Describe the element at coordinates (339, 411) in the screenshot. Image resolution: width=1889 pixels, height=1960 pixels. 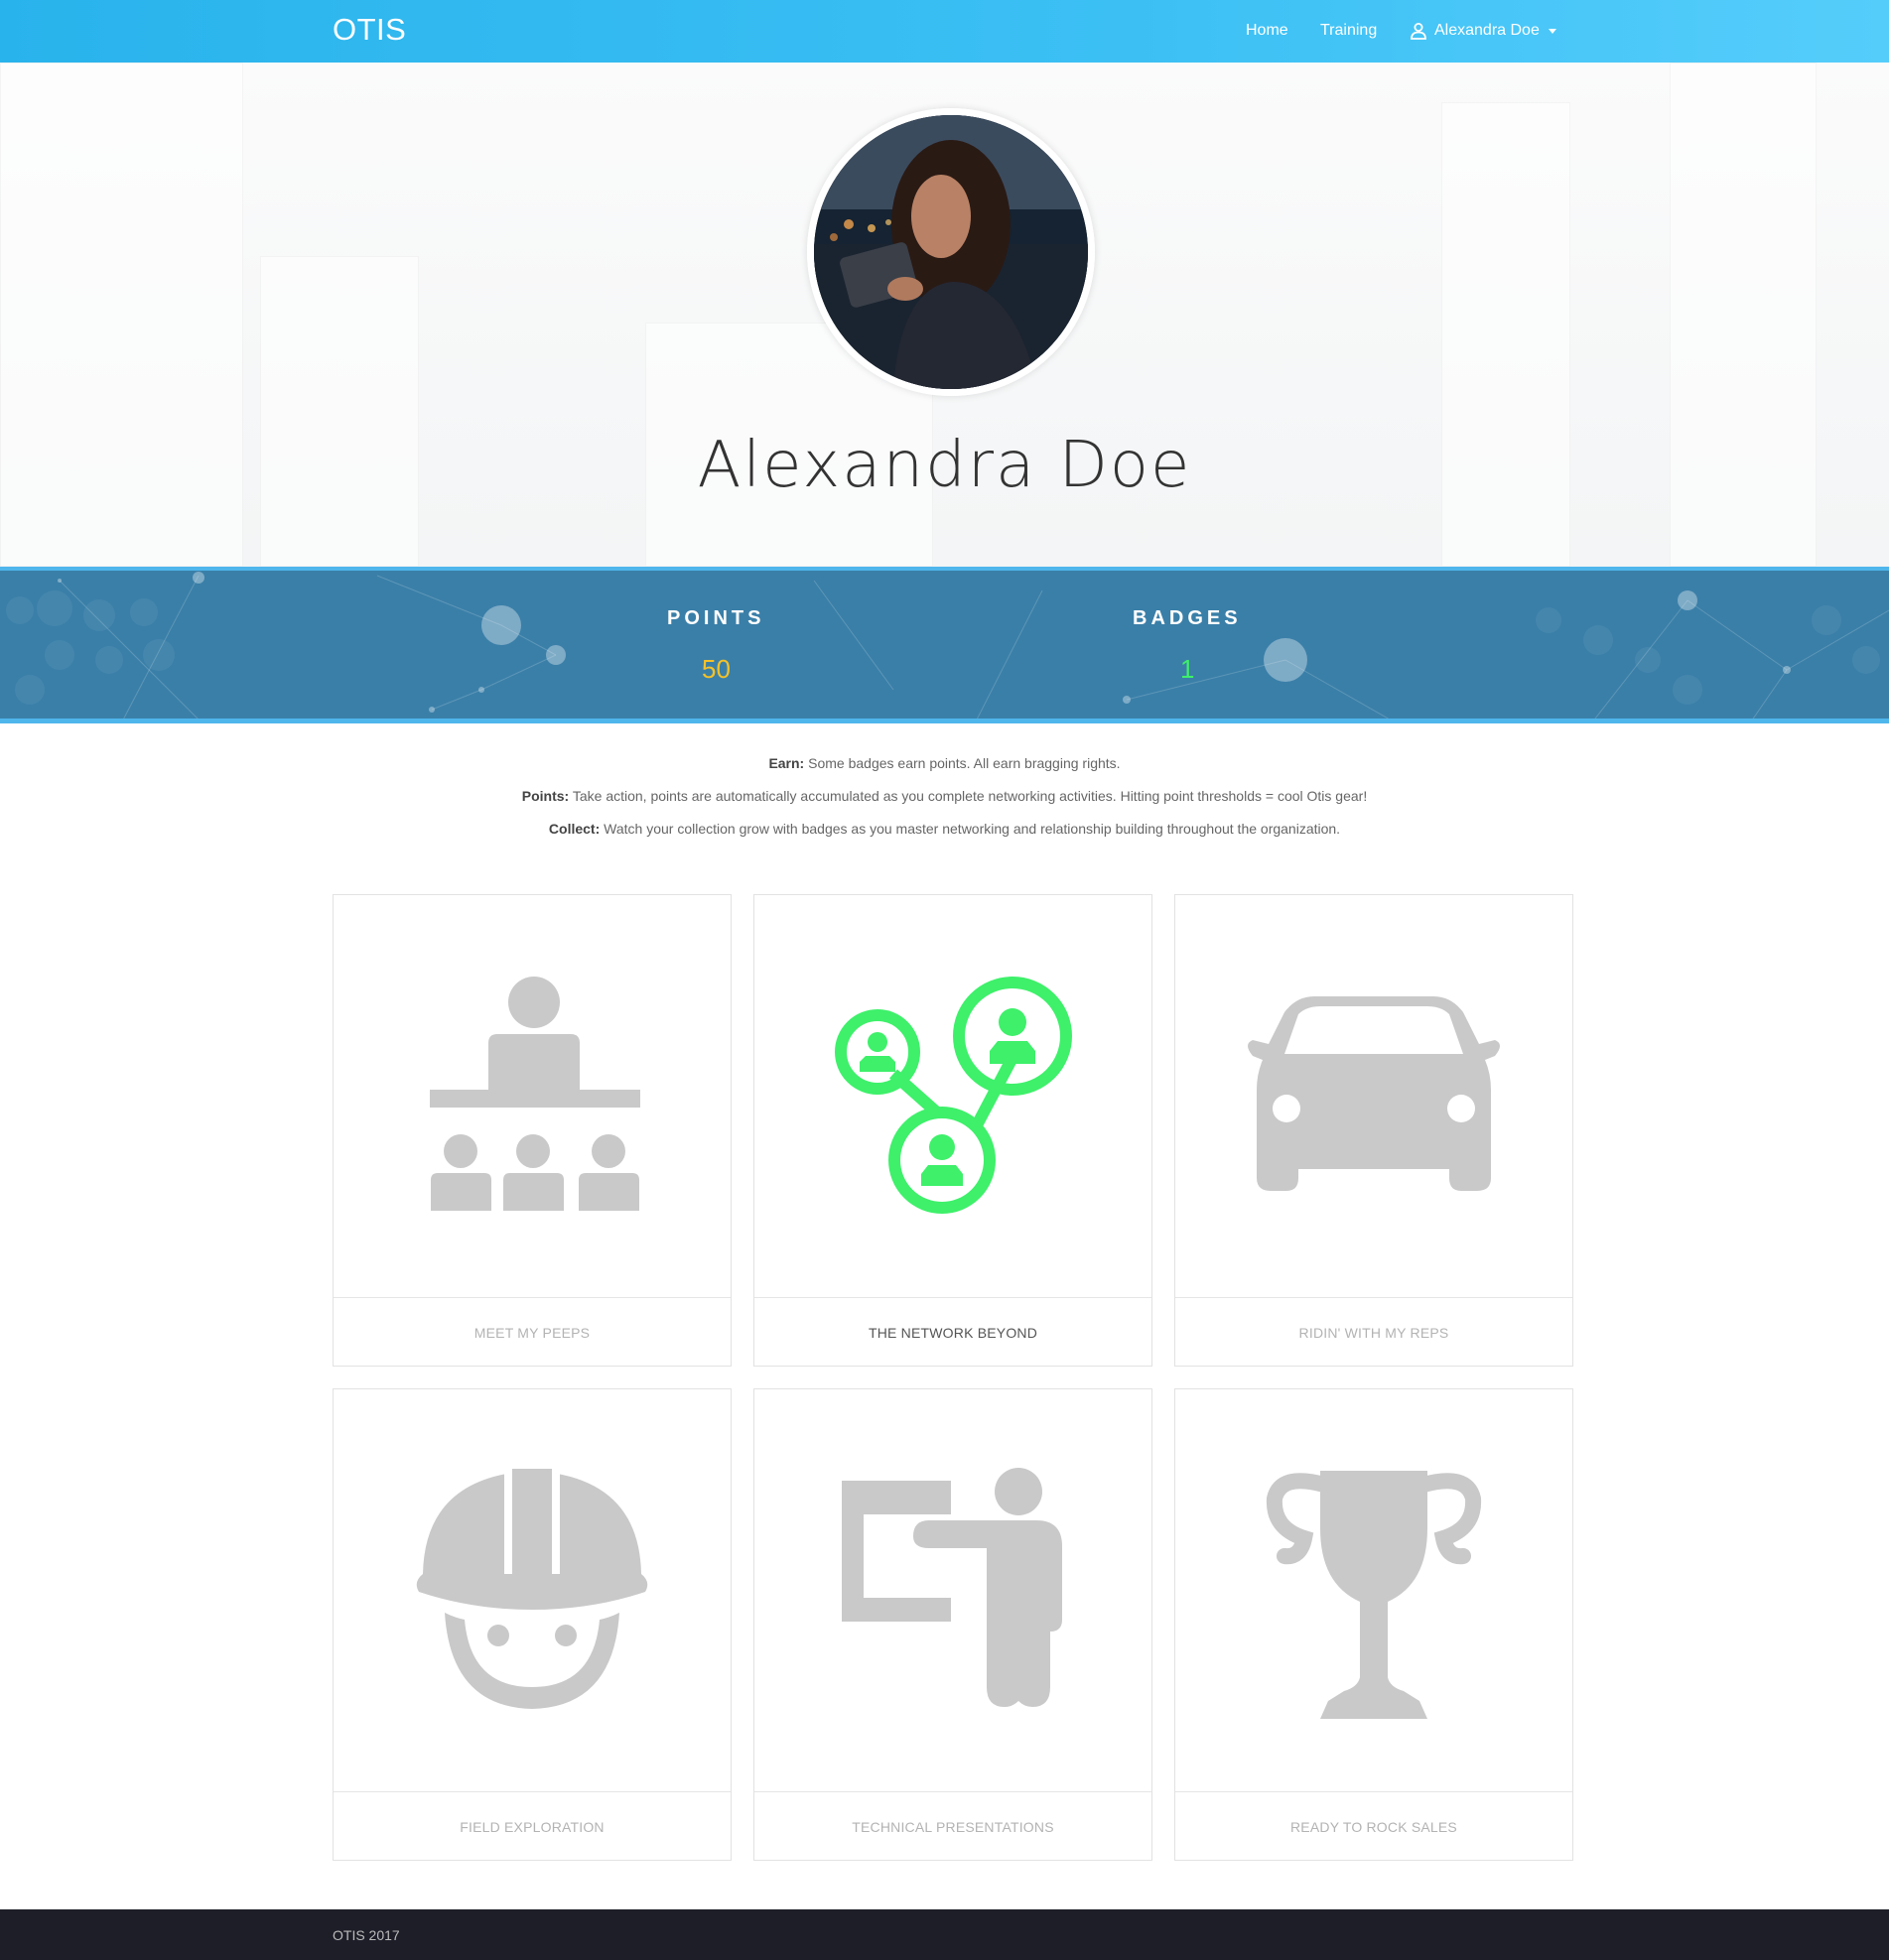
I see `hero-bg-panel` at that location.